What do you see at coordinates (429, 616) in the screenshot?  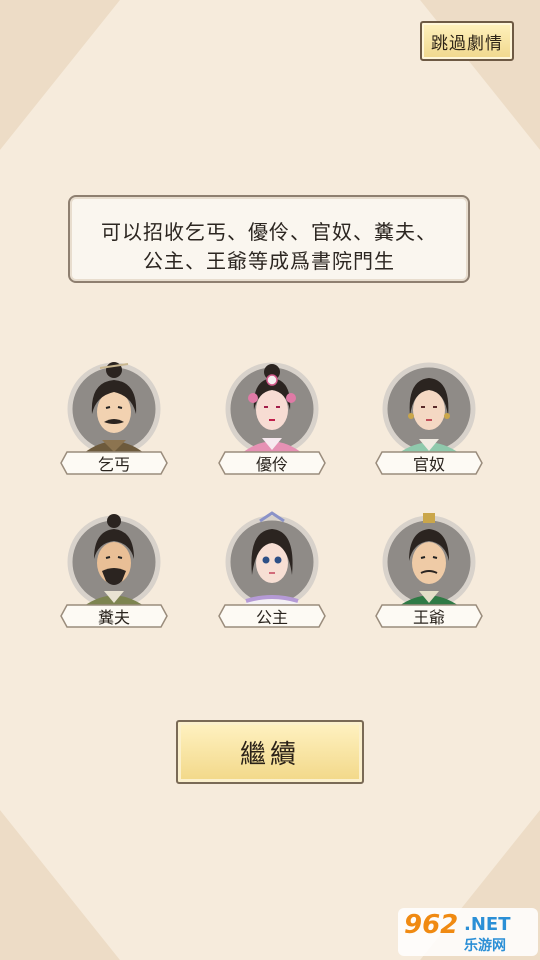 I see `character-label-prince: 王爺` at bounding box center [429, 616].